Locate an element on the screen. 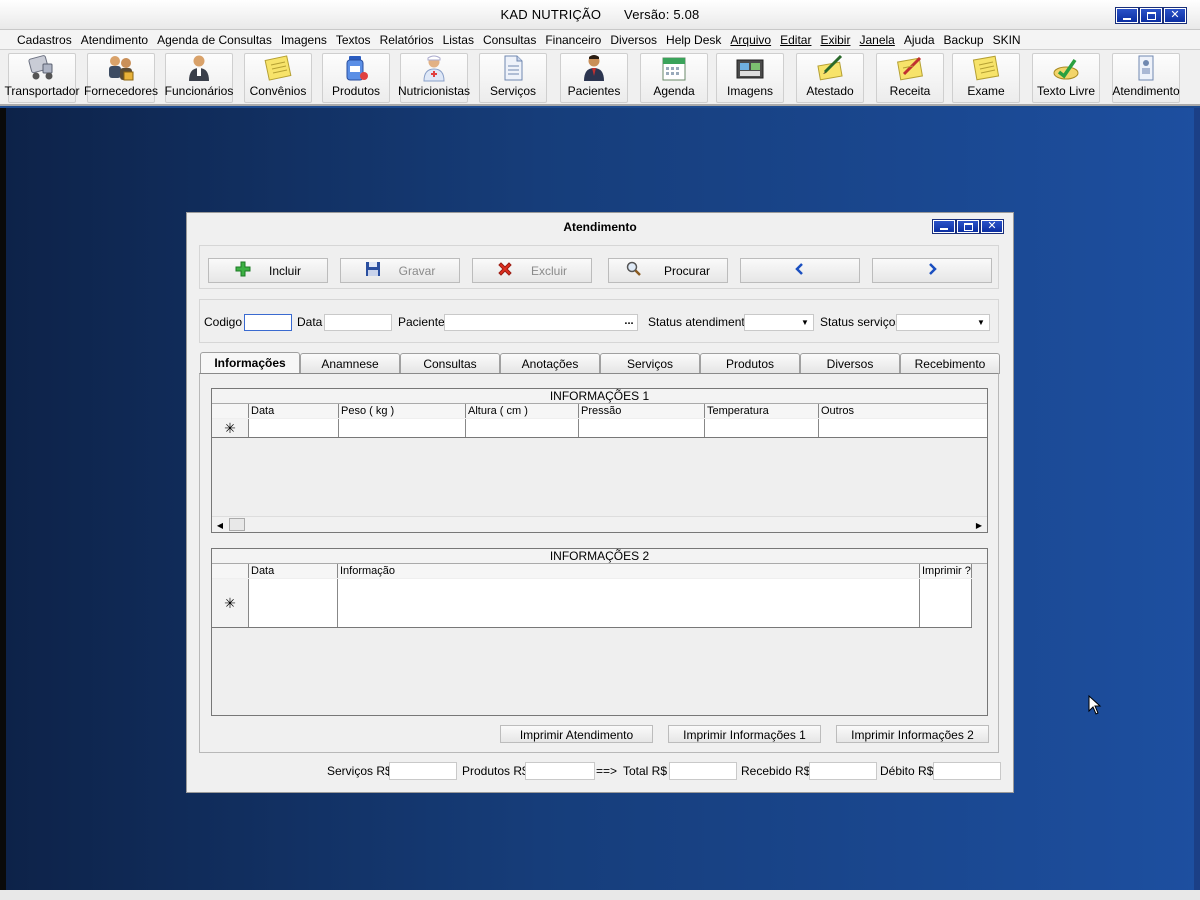 This screenshot has width=1200, height=900. toolbar-agenda-button: Agenda is located at coordinates (674, 78).